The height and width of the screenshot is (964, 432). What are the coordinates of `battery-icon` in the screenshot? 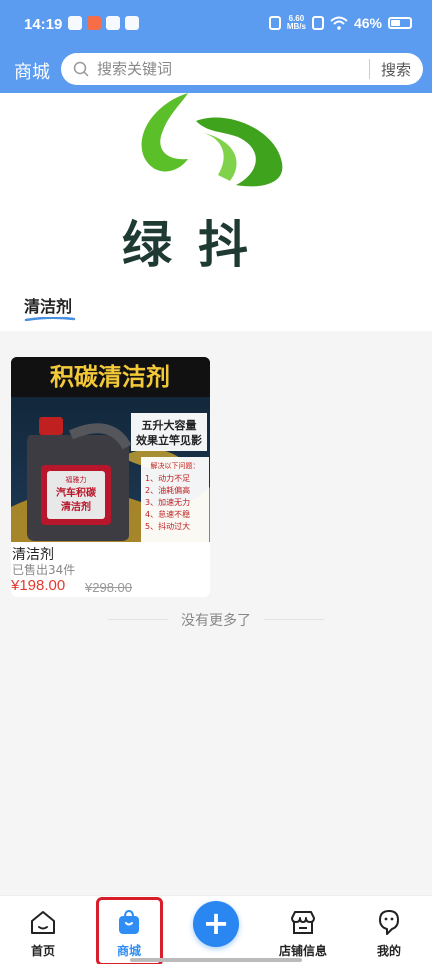 It's located at (400, 23).